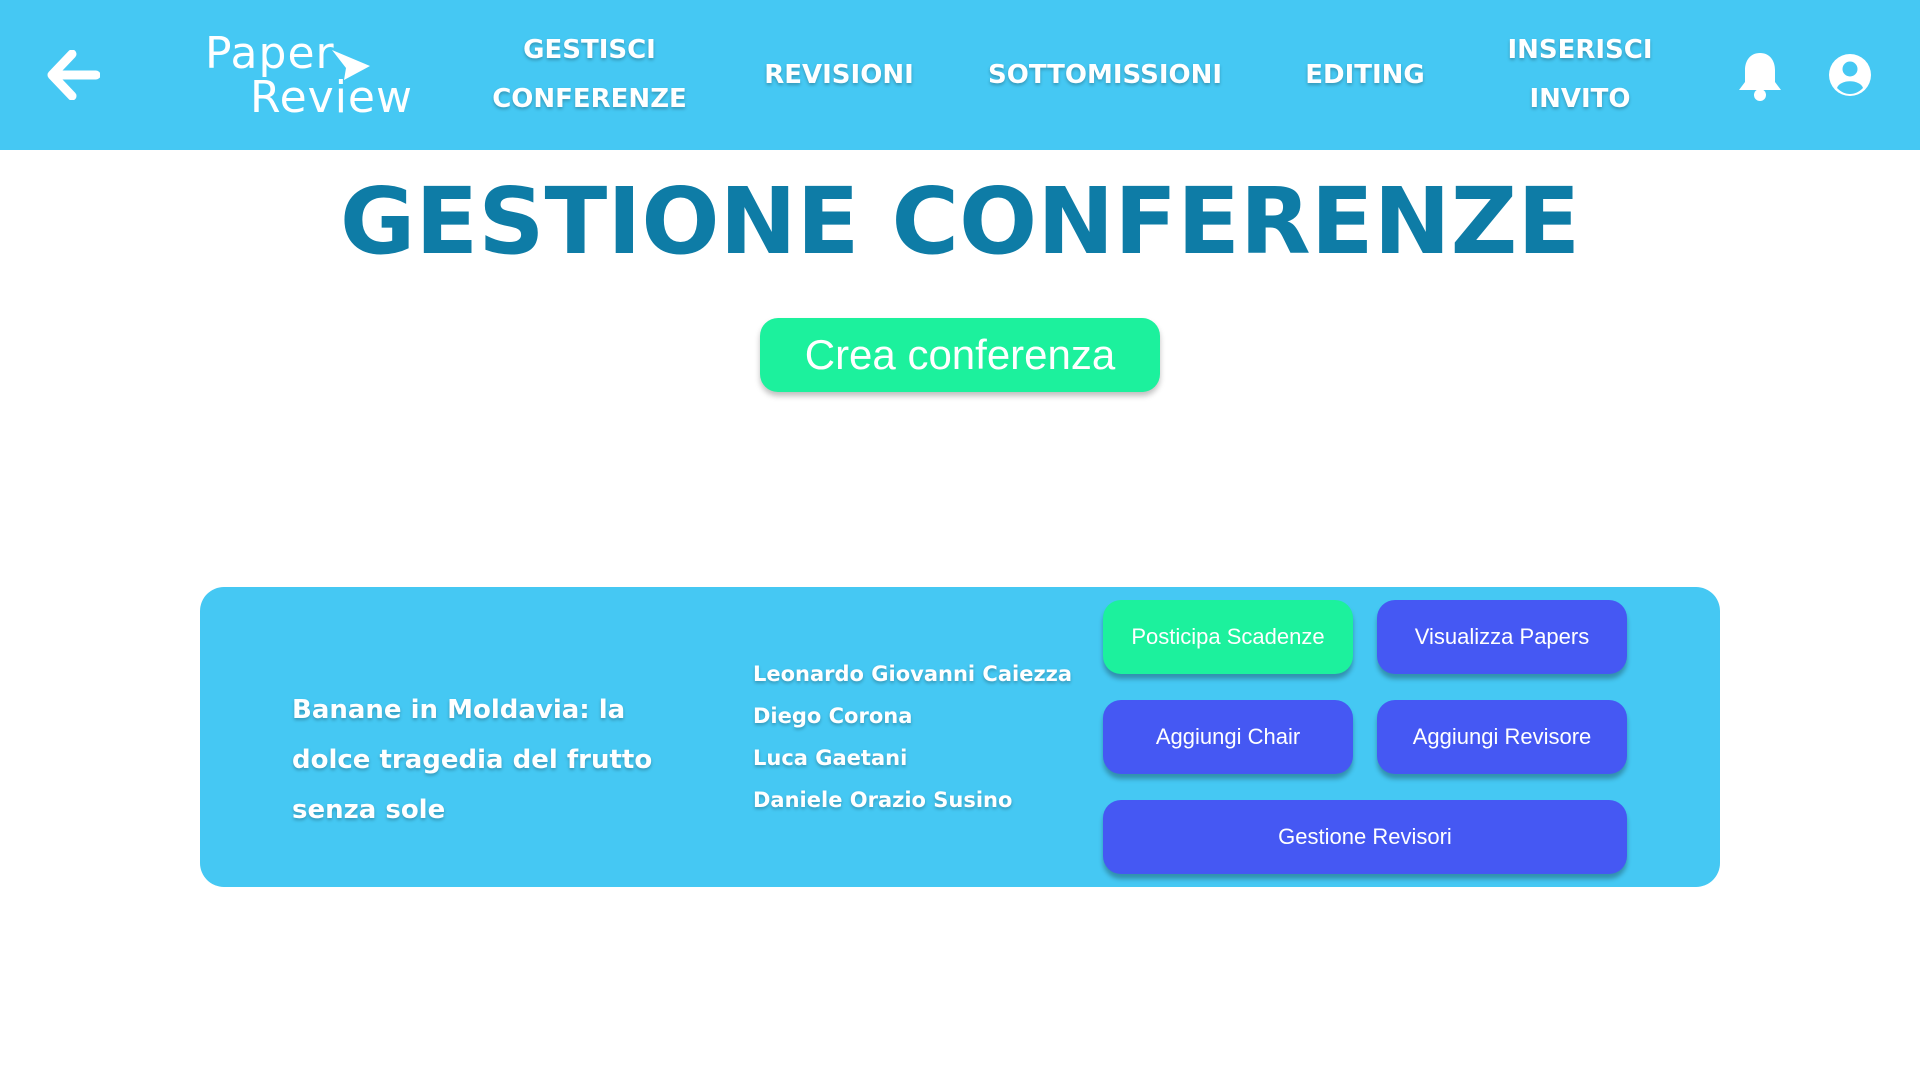 This screenshot has width=1920, height=1080. What do you see at coordinates (1365, 837) in the screenshot?
I see `manage-reviewers-button: Gestione Revisori` at bounding box center [1365, 837].